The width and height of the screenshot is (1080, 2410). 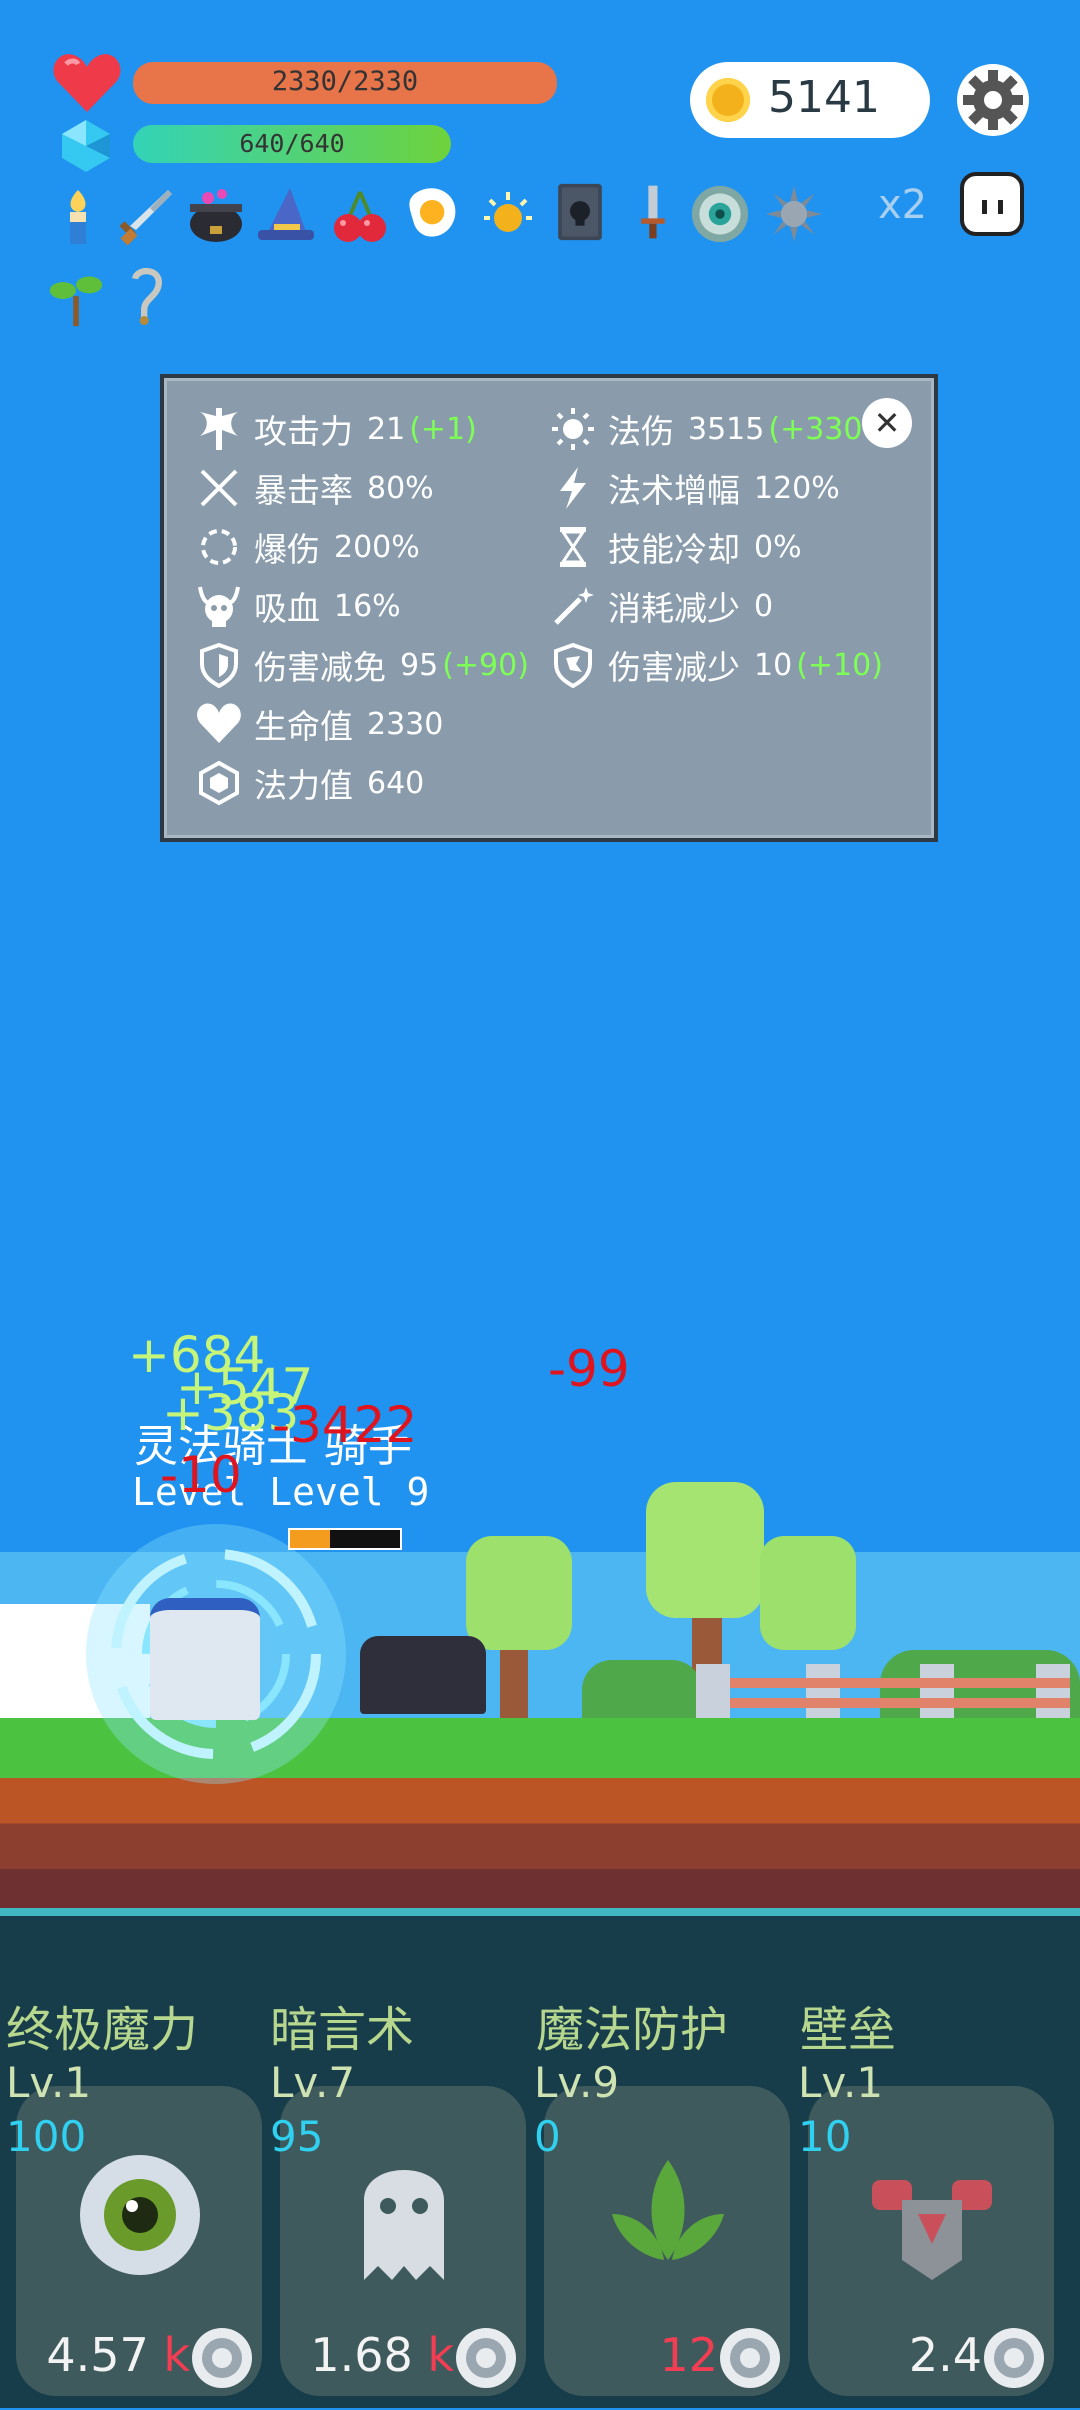 What do you see at coordinates (405, 724) in the screenshot?
I see `stat-value: 2330` at bounding box center [405, 724].